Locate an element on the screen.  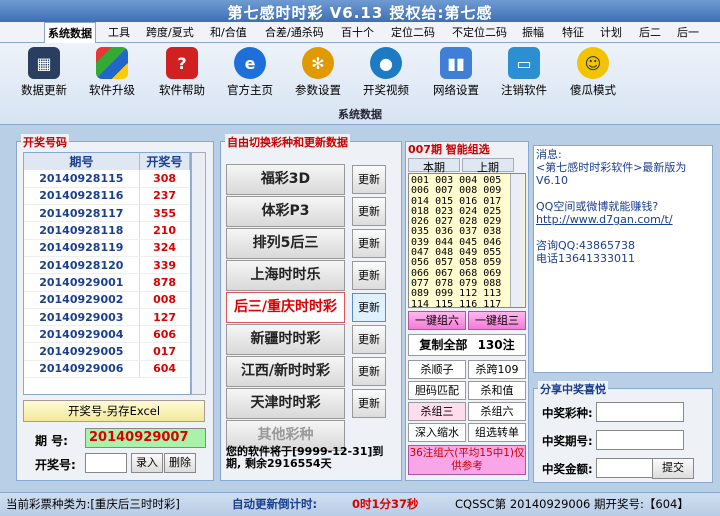
table-row: 20140928118 210 is located at coordinates (107, 230).